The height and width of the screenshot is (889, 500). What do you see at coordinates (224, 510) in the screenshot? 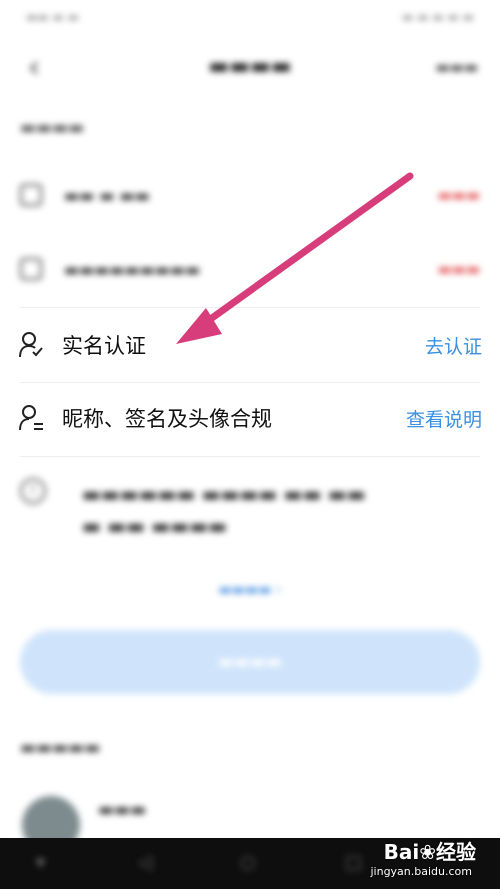
I see `notice-text: ▬▬▬▬▬▬ ▬▬▬▬ ▬▬ ▬▬ ▬ ▬▬ ▬▬▬▬` at bounding box center [224, 510].